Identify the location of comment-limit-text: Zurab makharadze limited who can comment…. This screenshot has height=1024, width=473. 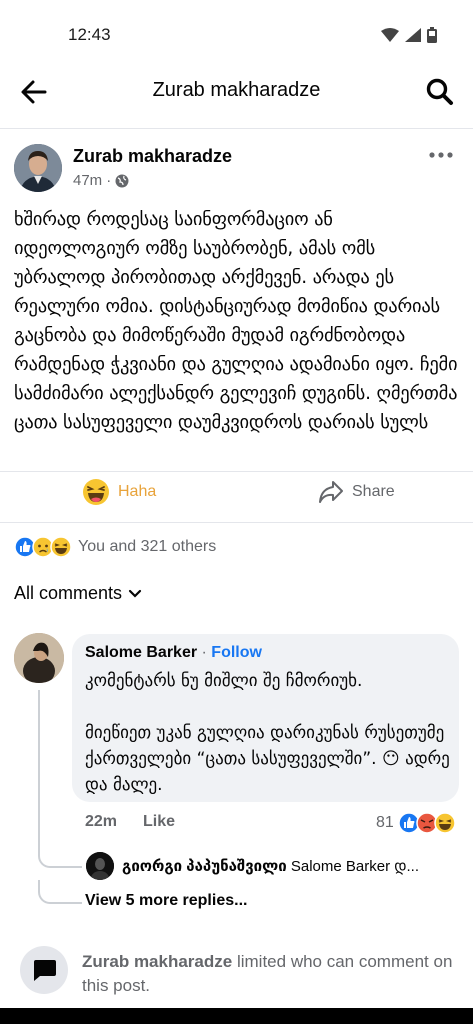
(272, 974).